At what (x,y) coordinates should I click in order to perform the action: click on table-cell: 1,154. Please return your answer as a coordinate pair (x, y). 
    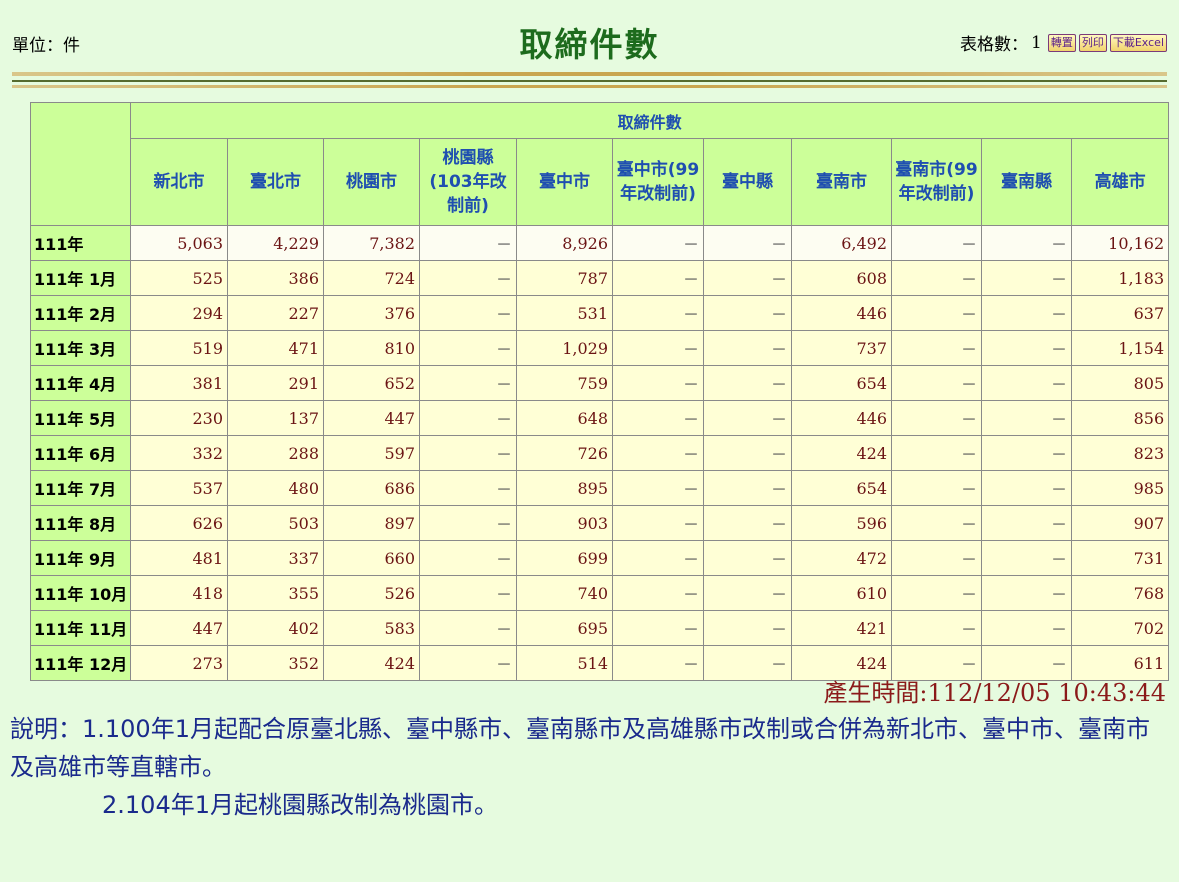
    Looking at the image, I should click on (1120, 348).